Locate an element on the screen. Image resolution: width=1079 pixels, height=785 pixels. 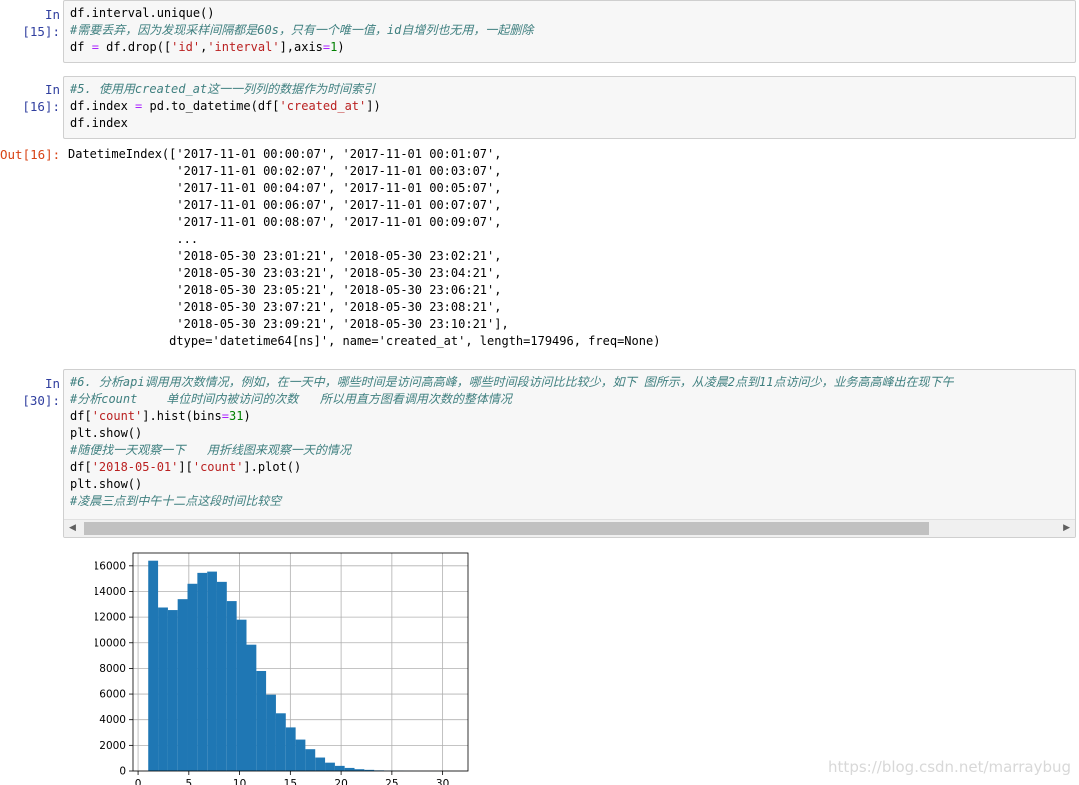
x-tick-label: 15 is located at coordinates (290, 781).